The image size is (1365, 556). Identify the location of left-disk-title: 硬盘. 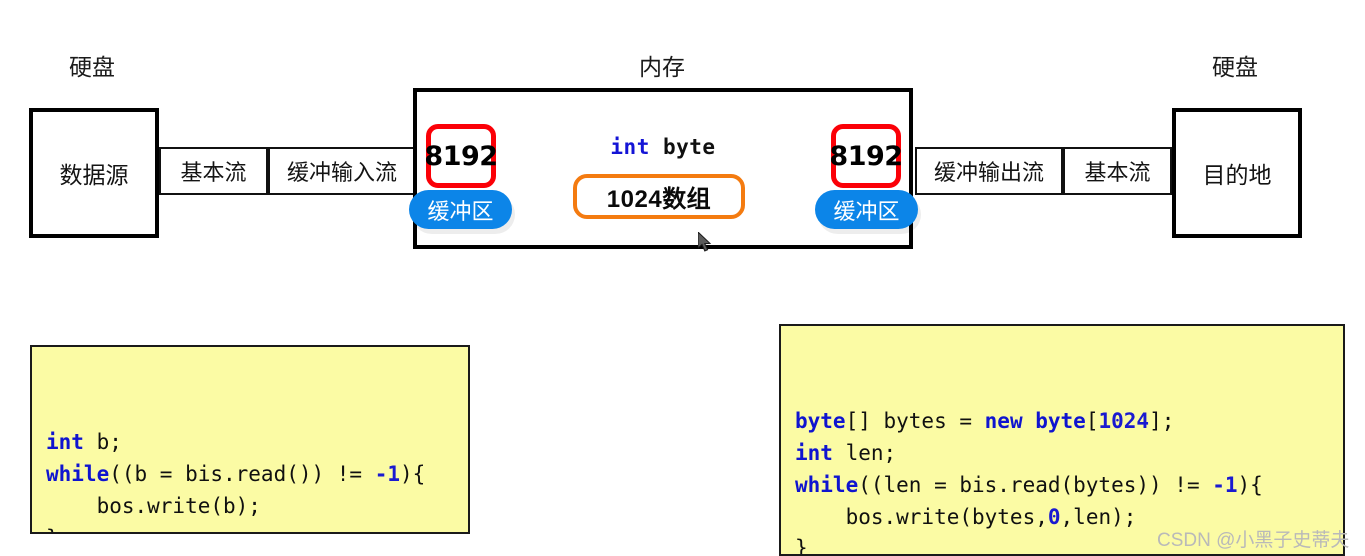
(92, 67).